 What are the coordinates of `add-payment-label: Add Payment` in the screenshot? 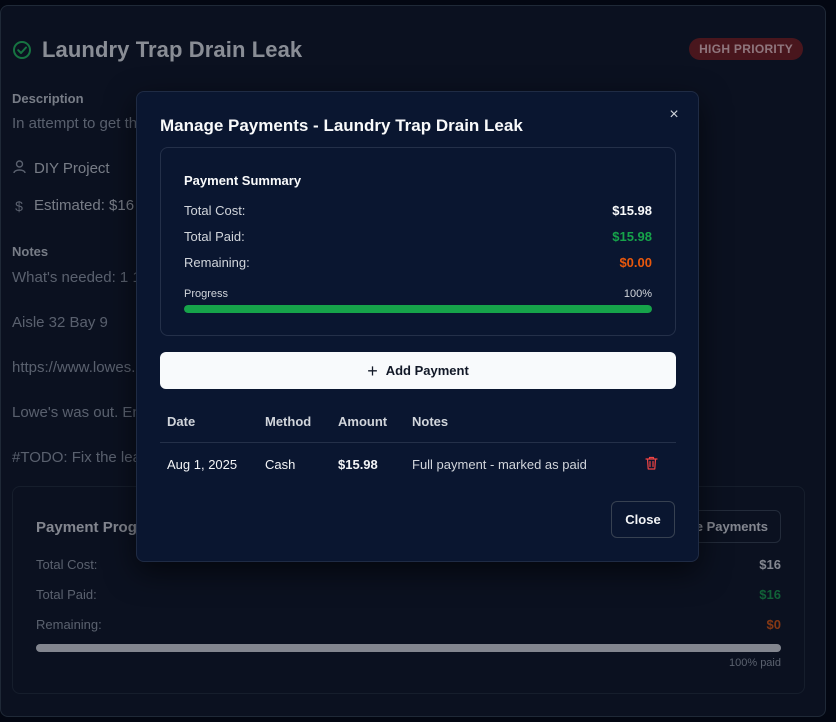 It's located at (427, 370).